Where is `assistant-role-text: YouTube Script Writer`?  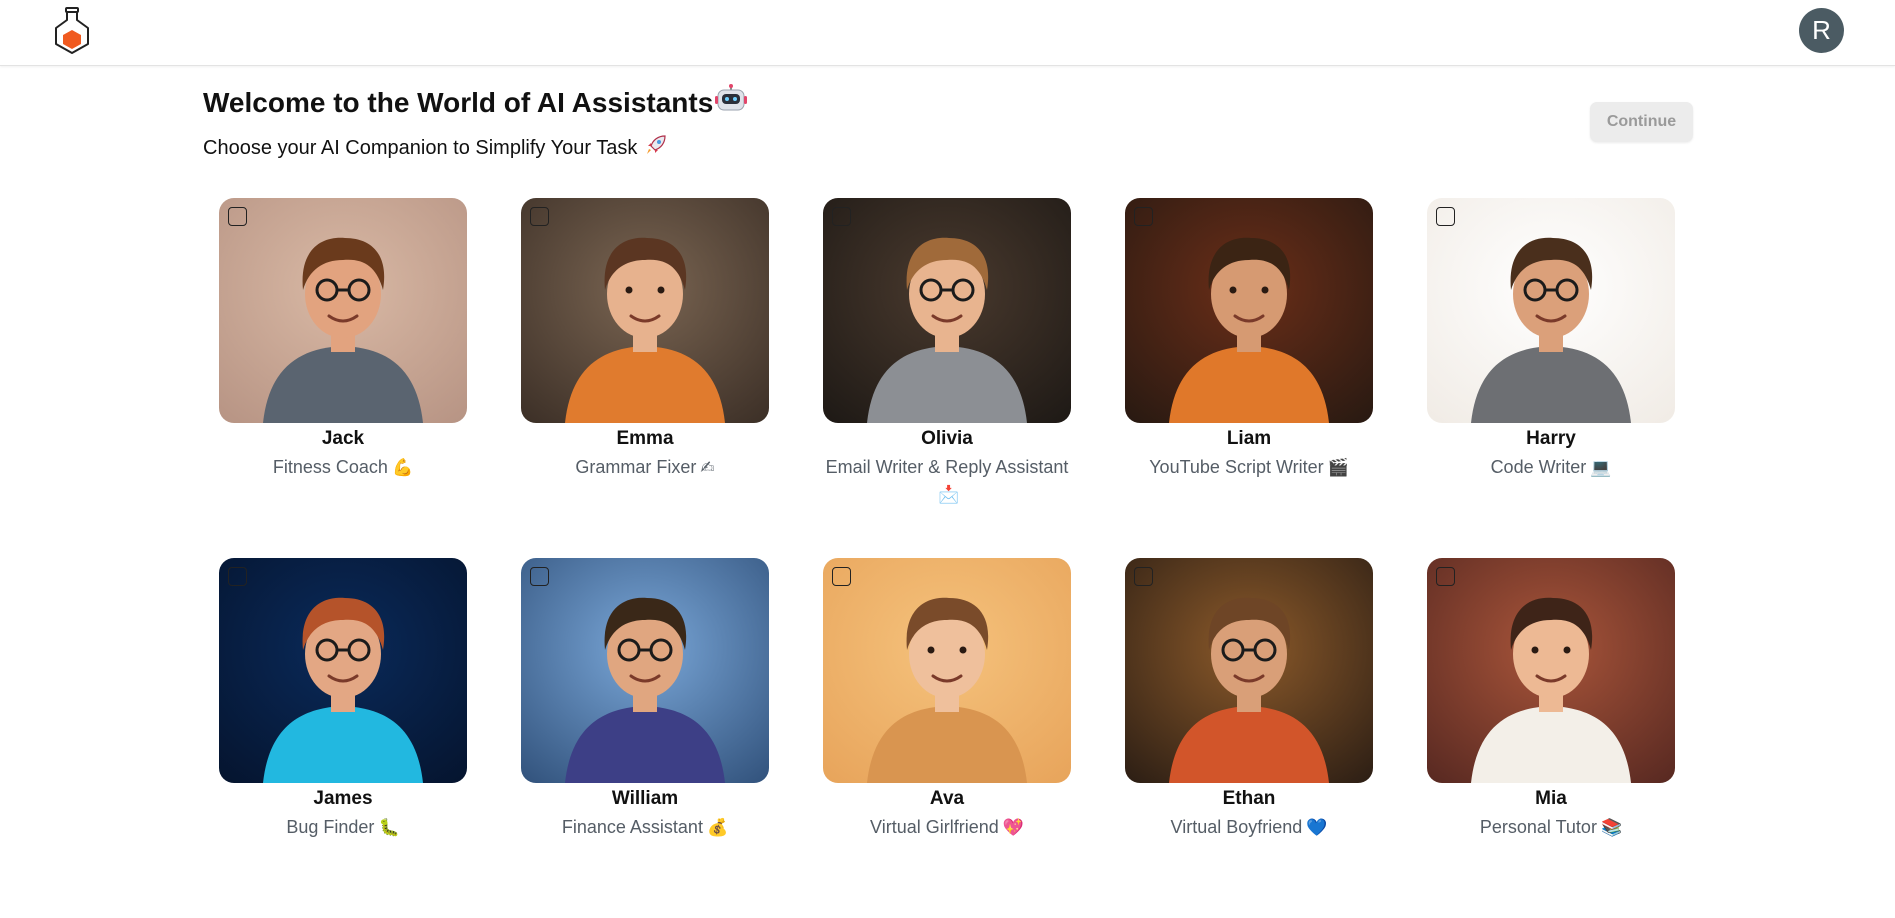 assistant-role-text: YouTube Script Writer is located at coordinates (1236, 467).